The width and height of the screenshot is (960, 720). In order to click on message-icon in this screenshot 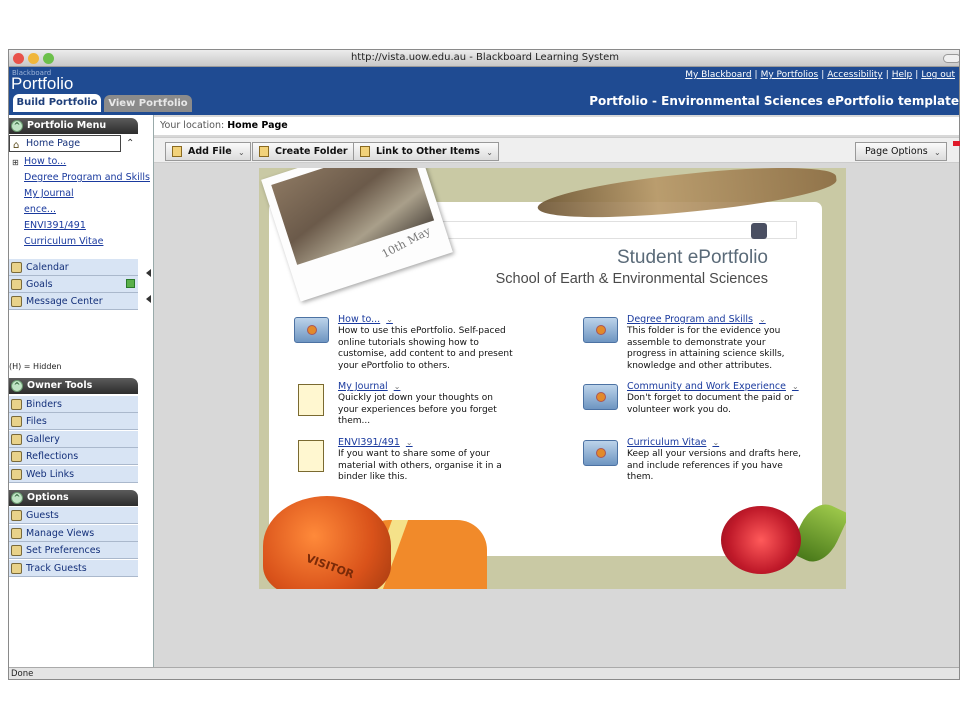, I will do `click(16, 301)`.